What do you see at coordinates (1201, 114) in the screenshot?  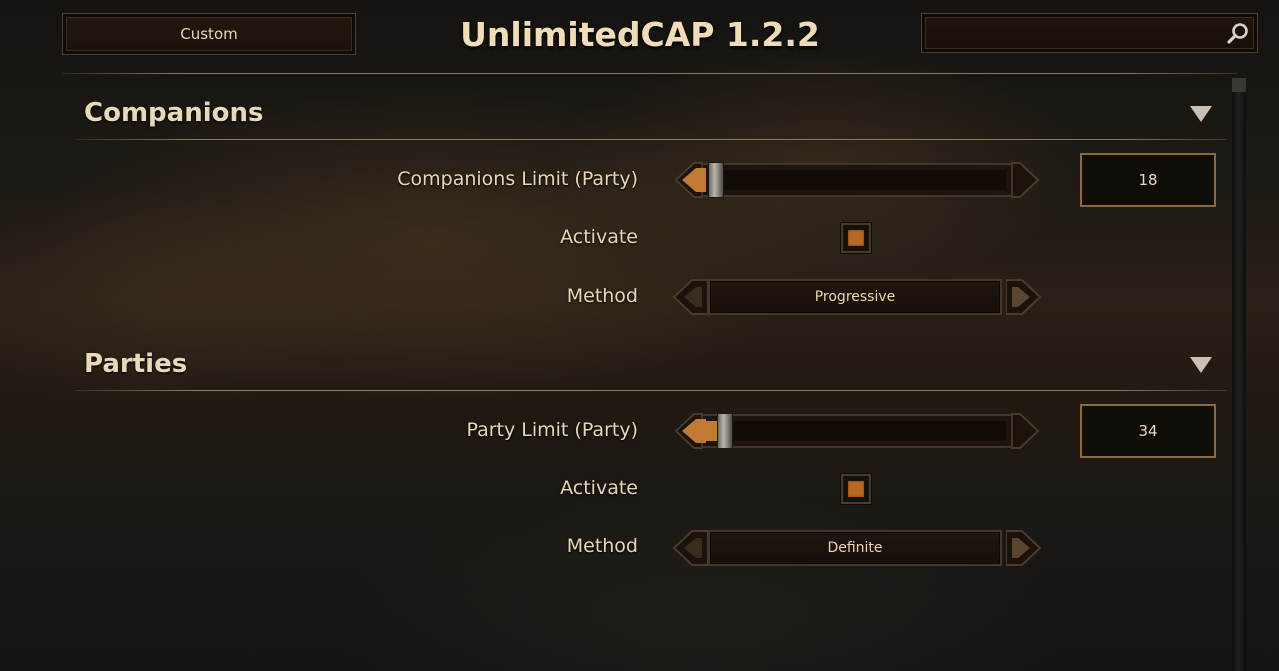 I see `collapse-companions-icon` at bounding box center [1201, 114].